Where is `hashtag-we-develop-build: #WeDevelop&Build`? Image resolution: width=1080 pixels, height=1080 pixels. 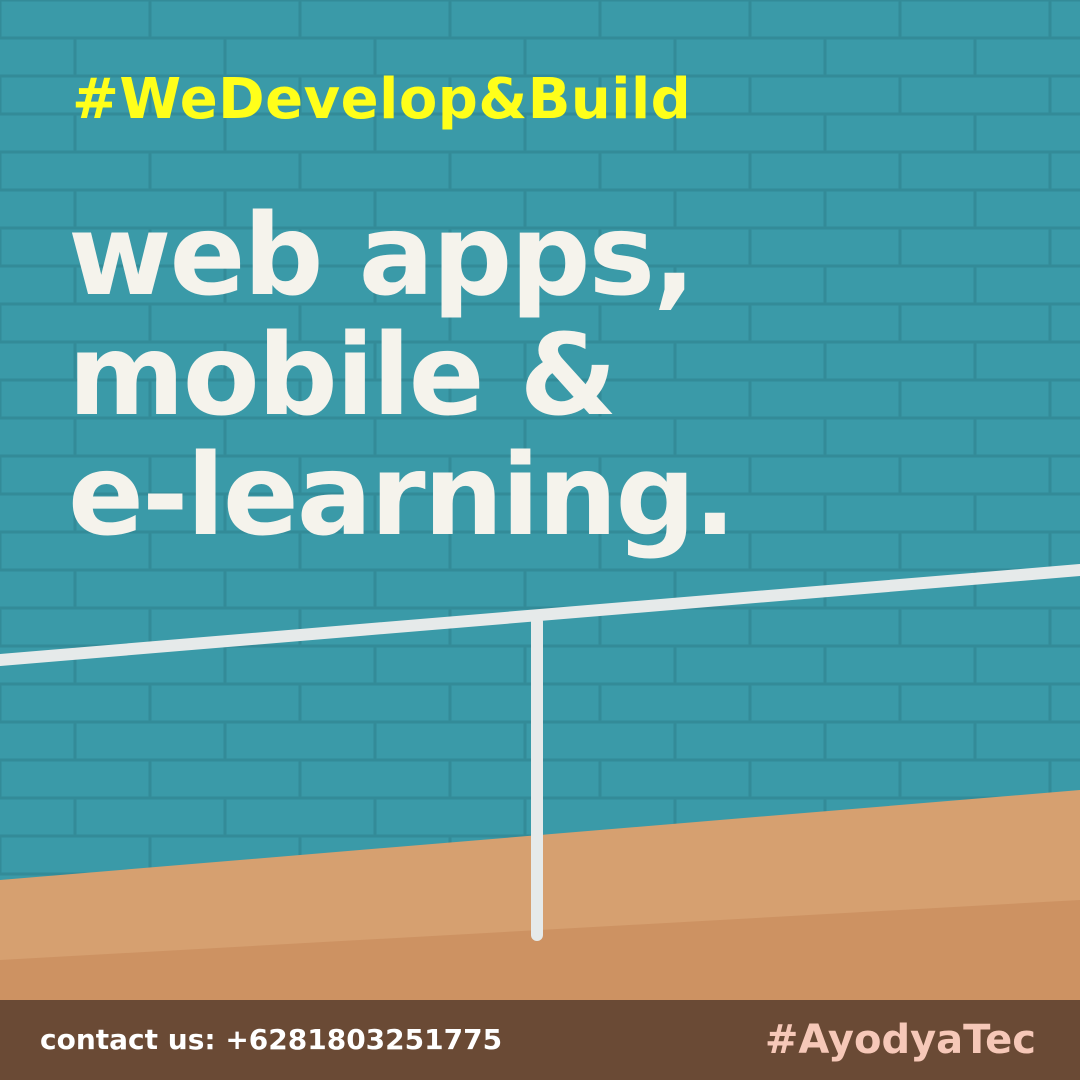
hashtag-we-develop-build: #WeDevelop&Build is located at coordinates (382, 99).